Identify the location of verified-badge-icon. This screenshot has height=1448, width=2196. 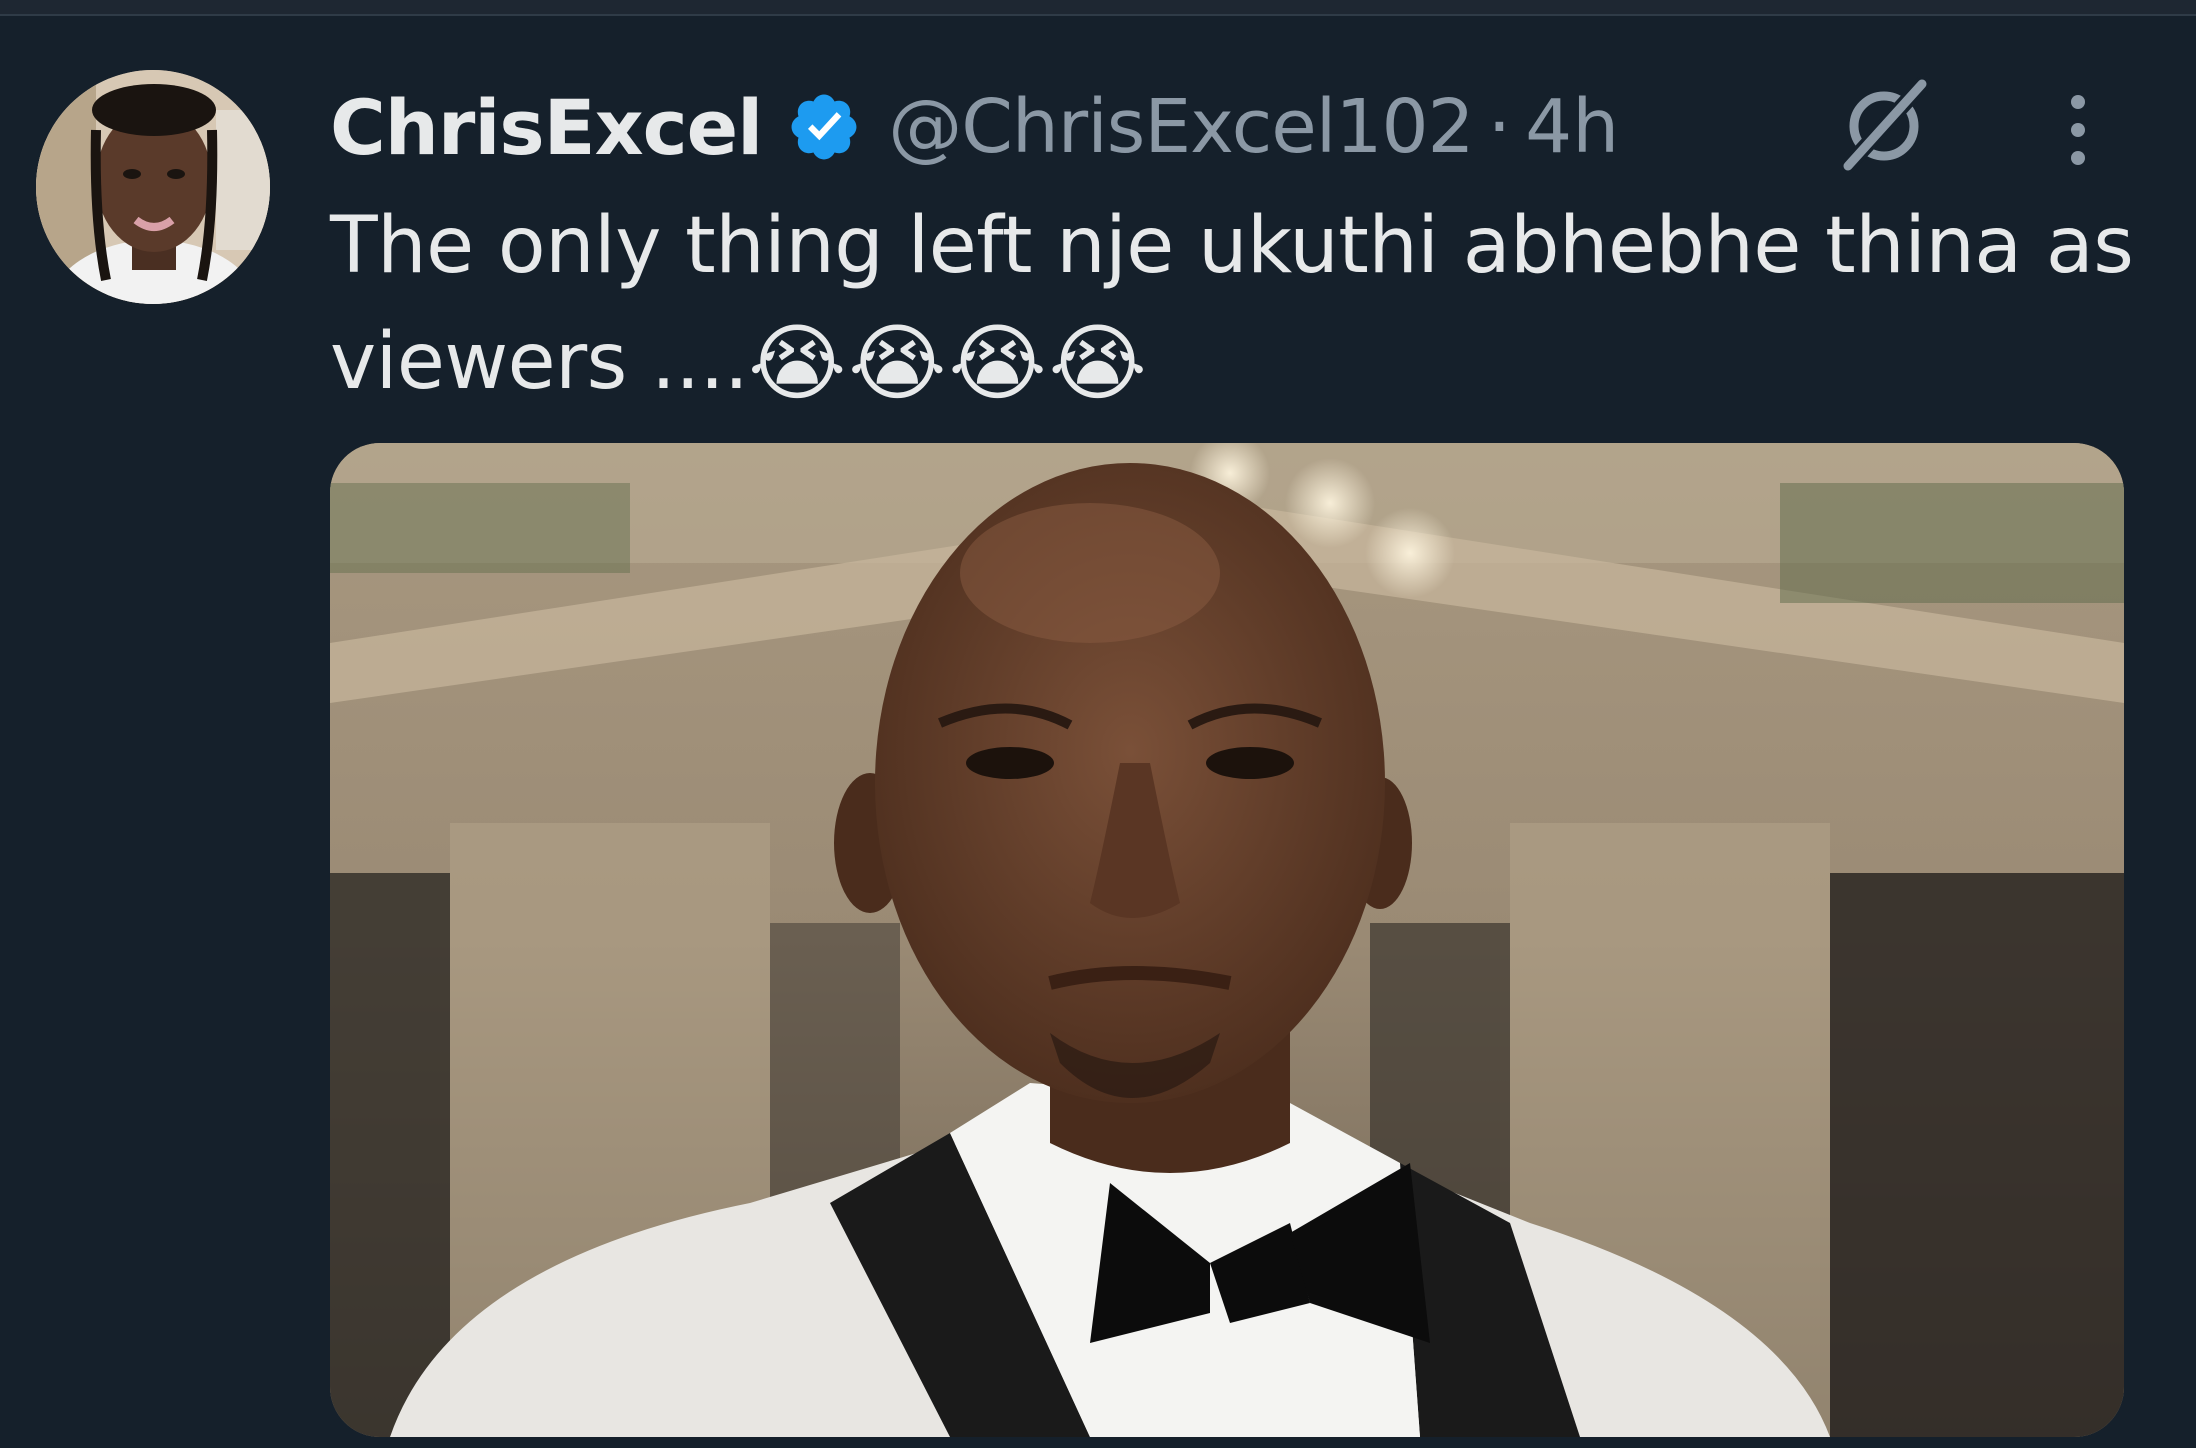
(824, 127).